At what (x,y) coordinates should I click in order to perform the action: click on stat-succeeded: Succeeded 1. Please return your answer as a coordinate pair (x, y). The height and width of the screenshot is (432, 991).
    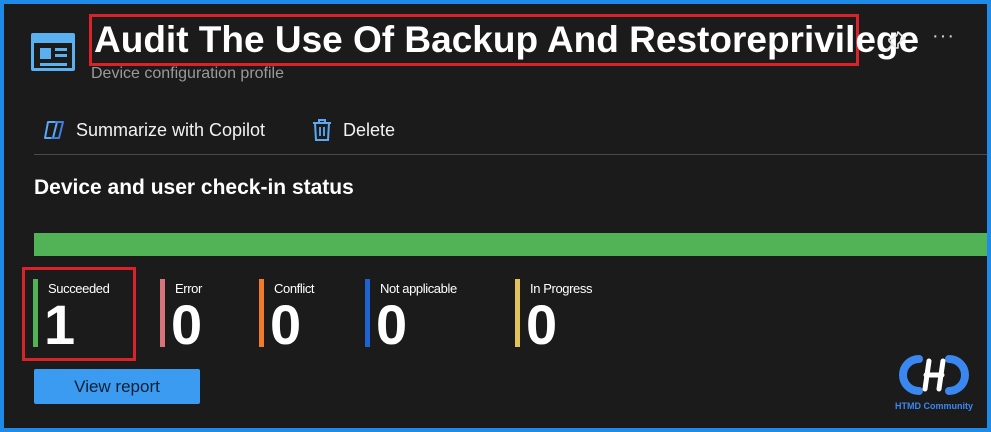
    Looking at the image, I should click on (83, 317).